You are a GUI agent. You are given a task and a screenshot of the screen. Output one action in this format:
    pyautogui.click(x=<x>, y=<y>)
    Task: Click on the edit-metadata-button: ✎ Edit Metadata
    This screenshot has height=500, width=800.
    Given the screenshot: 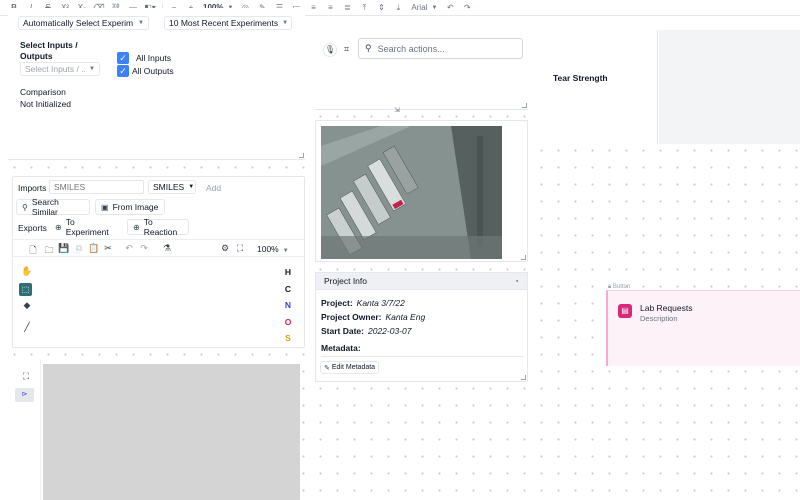 What is the action you would take?
    pyautogui.click(x=350, y=367)
    